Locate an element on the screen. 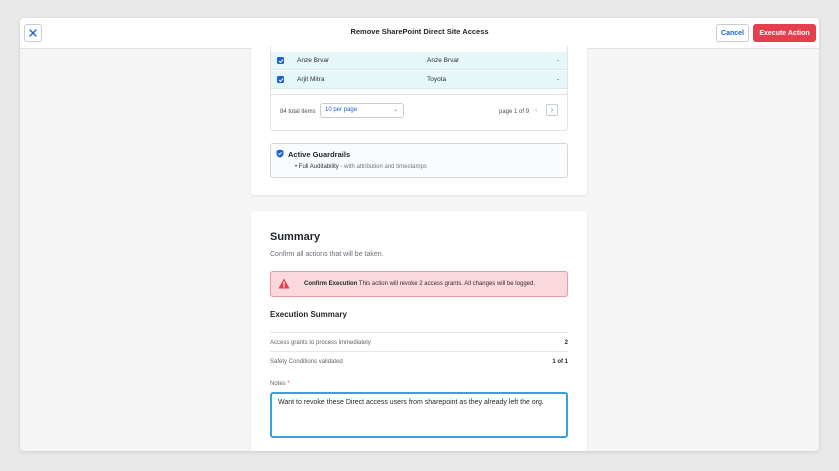 The image size is (839, 471). modal-title: Remove SharePoint Direct Site Access is located at coordinates (419, 31).